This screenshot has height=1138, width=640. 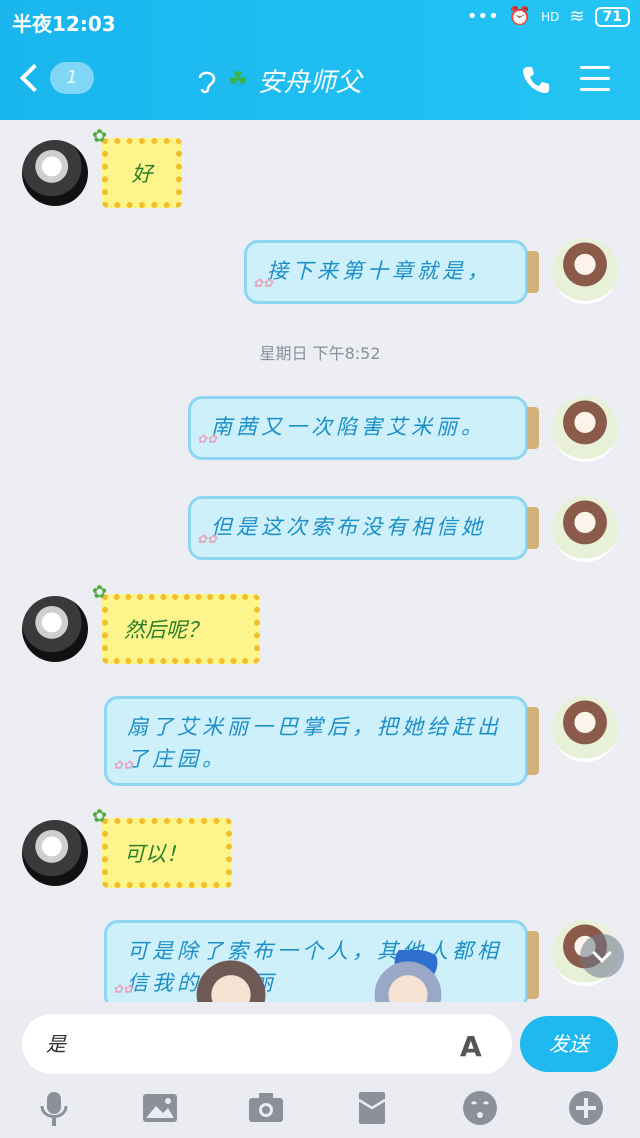 I want to click on back-button: 1, so click(x=56, y=78).